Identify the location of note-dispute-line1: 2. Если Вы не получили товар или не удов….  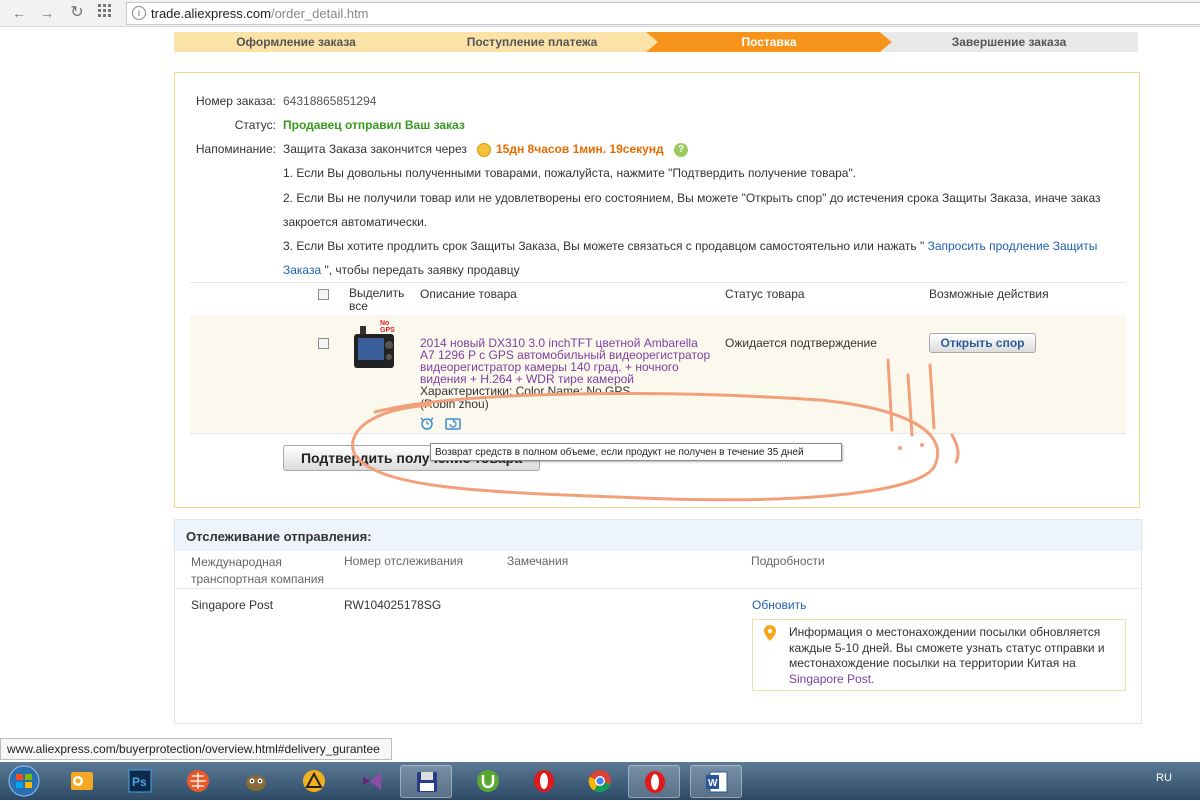
(692, 198).